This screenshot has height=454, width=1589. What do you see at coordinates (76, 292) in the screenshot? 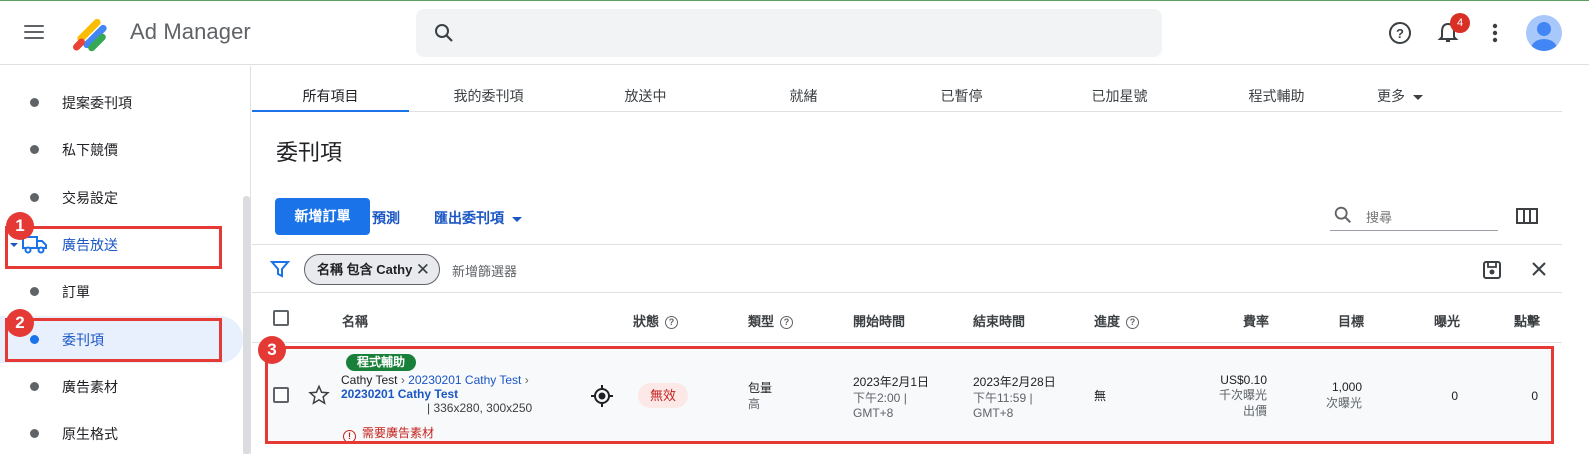
I see `sidebar-item-label: 訂單` at bounding box center [76, 292].